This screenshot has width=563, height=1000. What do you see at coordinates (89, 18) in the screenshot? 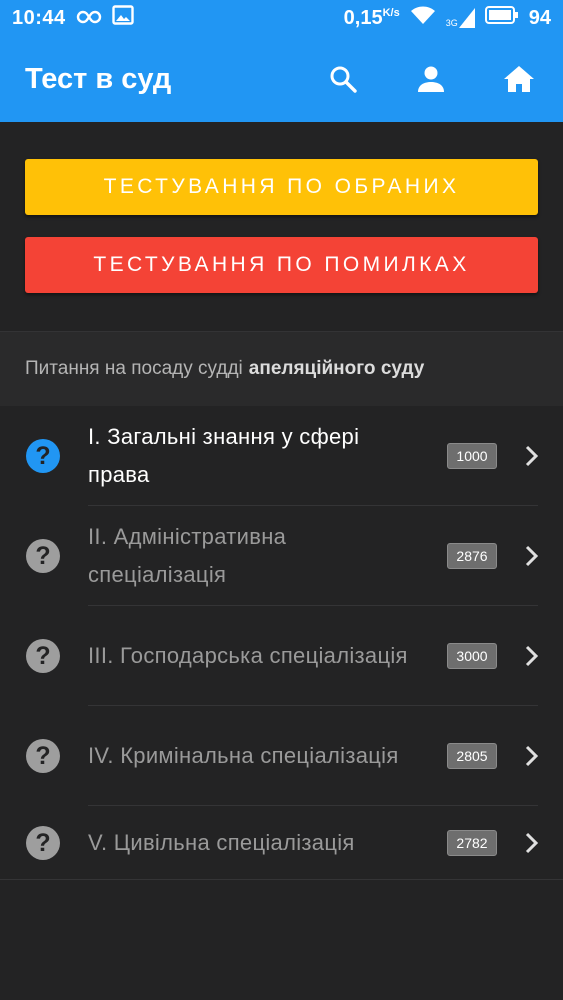
I see `infinity-icon` at bounding box center [89, 18].